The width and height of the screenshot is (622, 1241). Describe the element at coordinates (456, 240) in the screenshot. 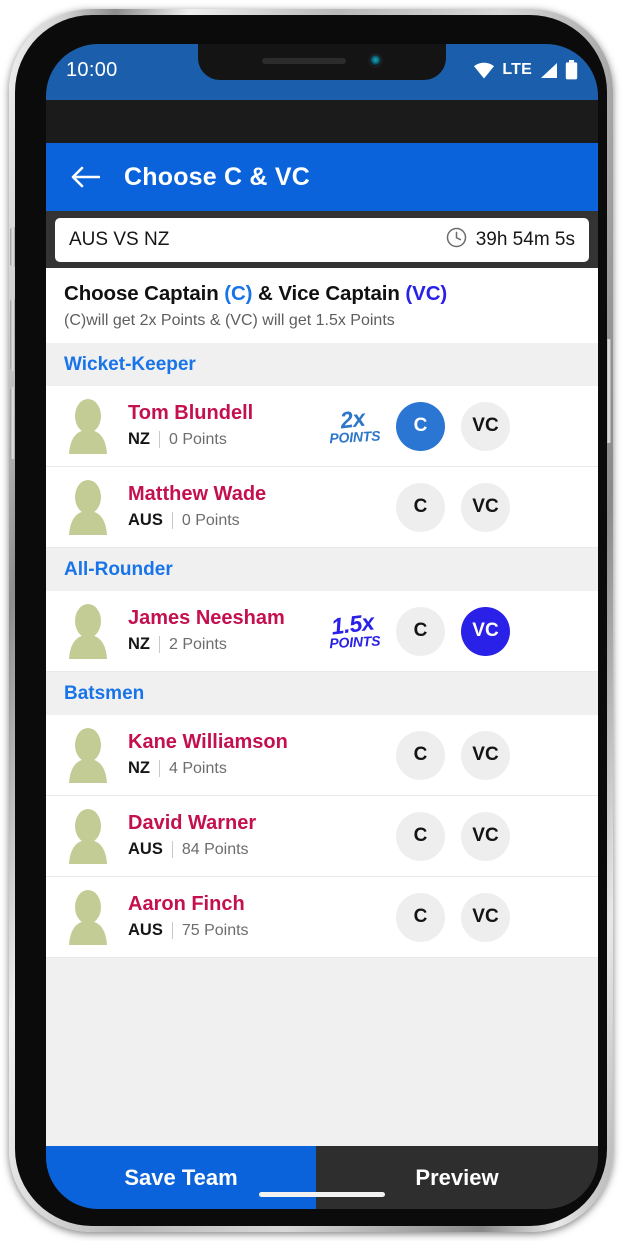

I see `clock-icon` at that location.